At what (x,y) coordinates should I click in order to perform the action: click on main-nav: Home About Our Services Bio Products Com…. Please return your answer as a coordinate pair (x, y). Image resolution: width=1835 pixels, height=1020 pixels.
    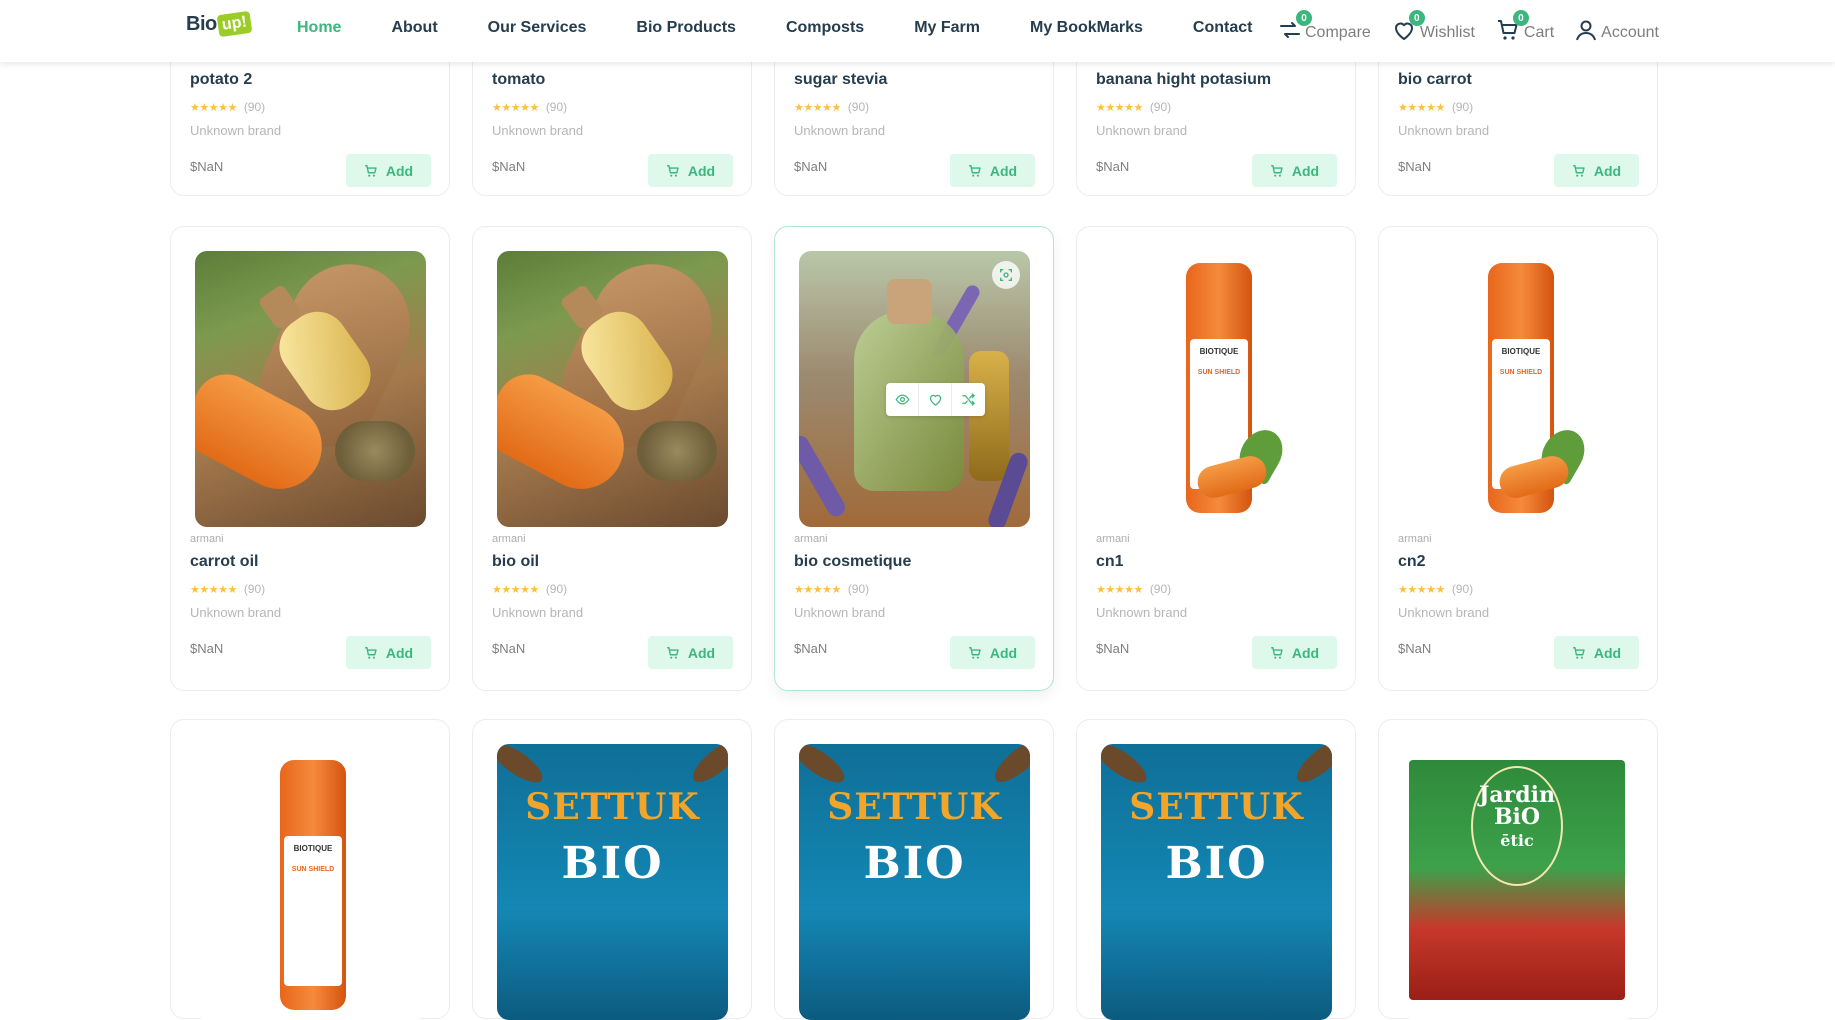
    Looking at the image, I should click on (799, 28).